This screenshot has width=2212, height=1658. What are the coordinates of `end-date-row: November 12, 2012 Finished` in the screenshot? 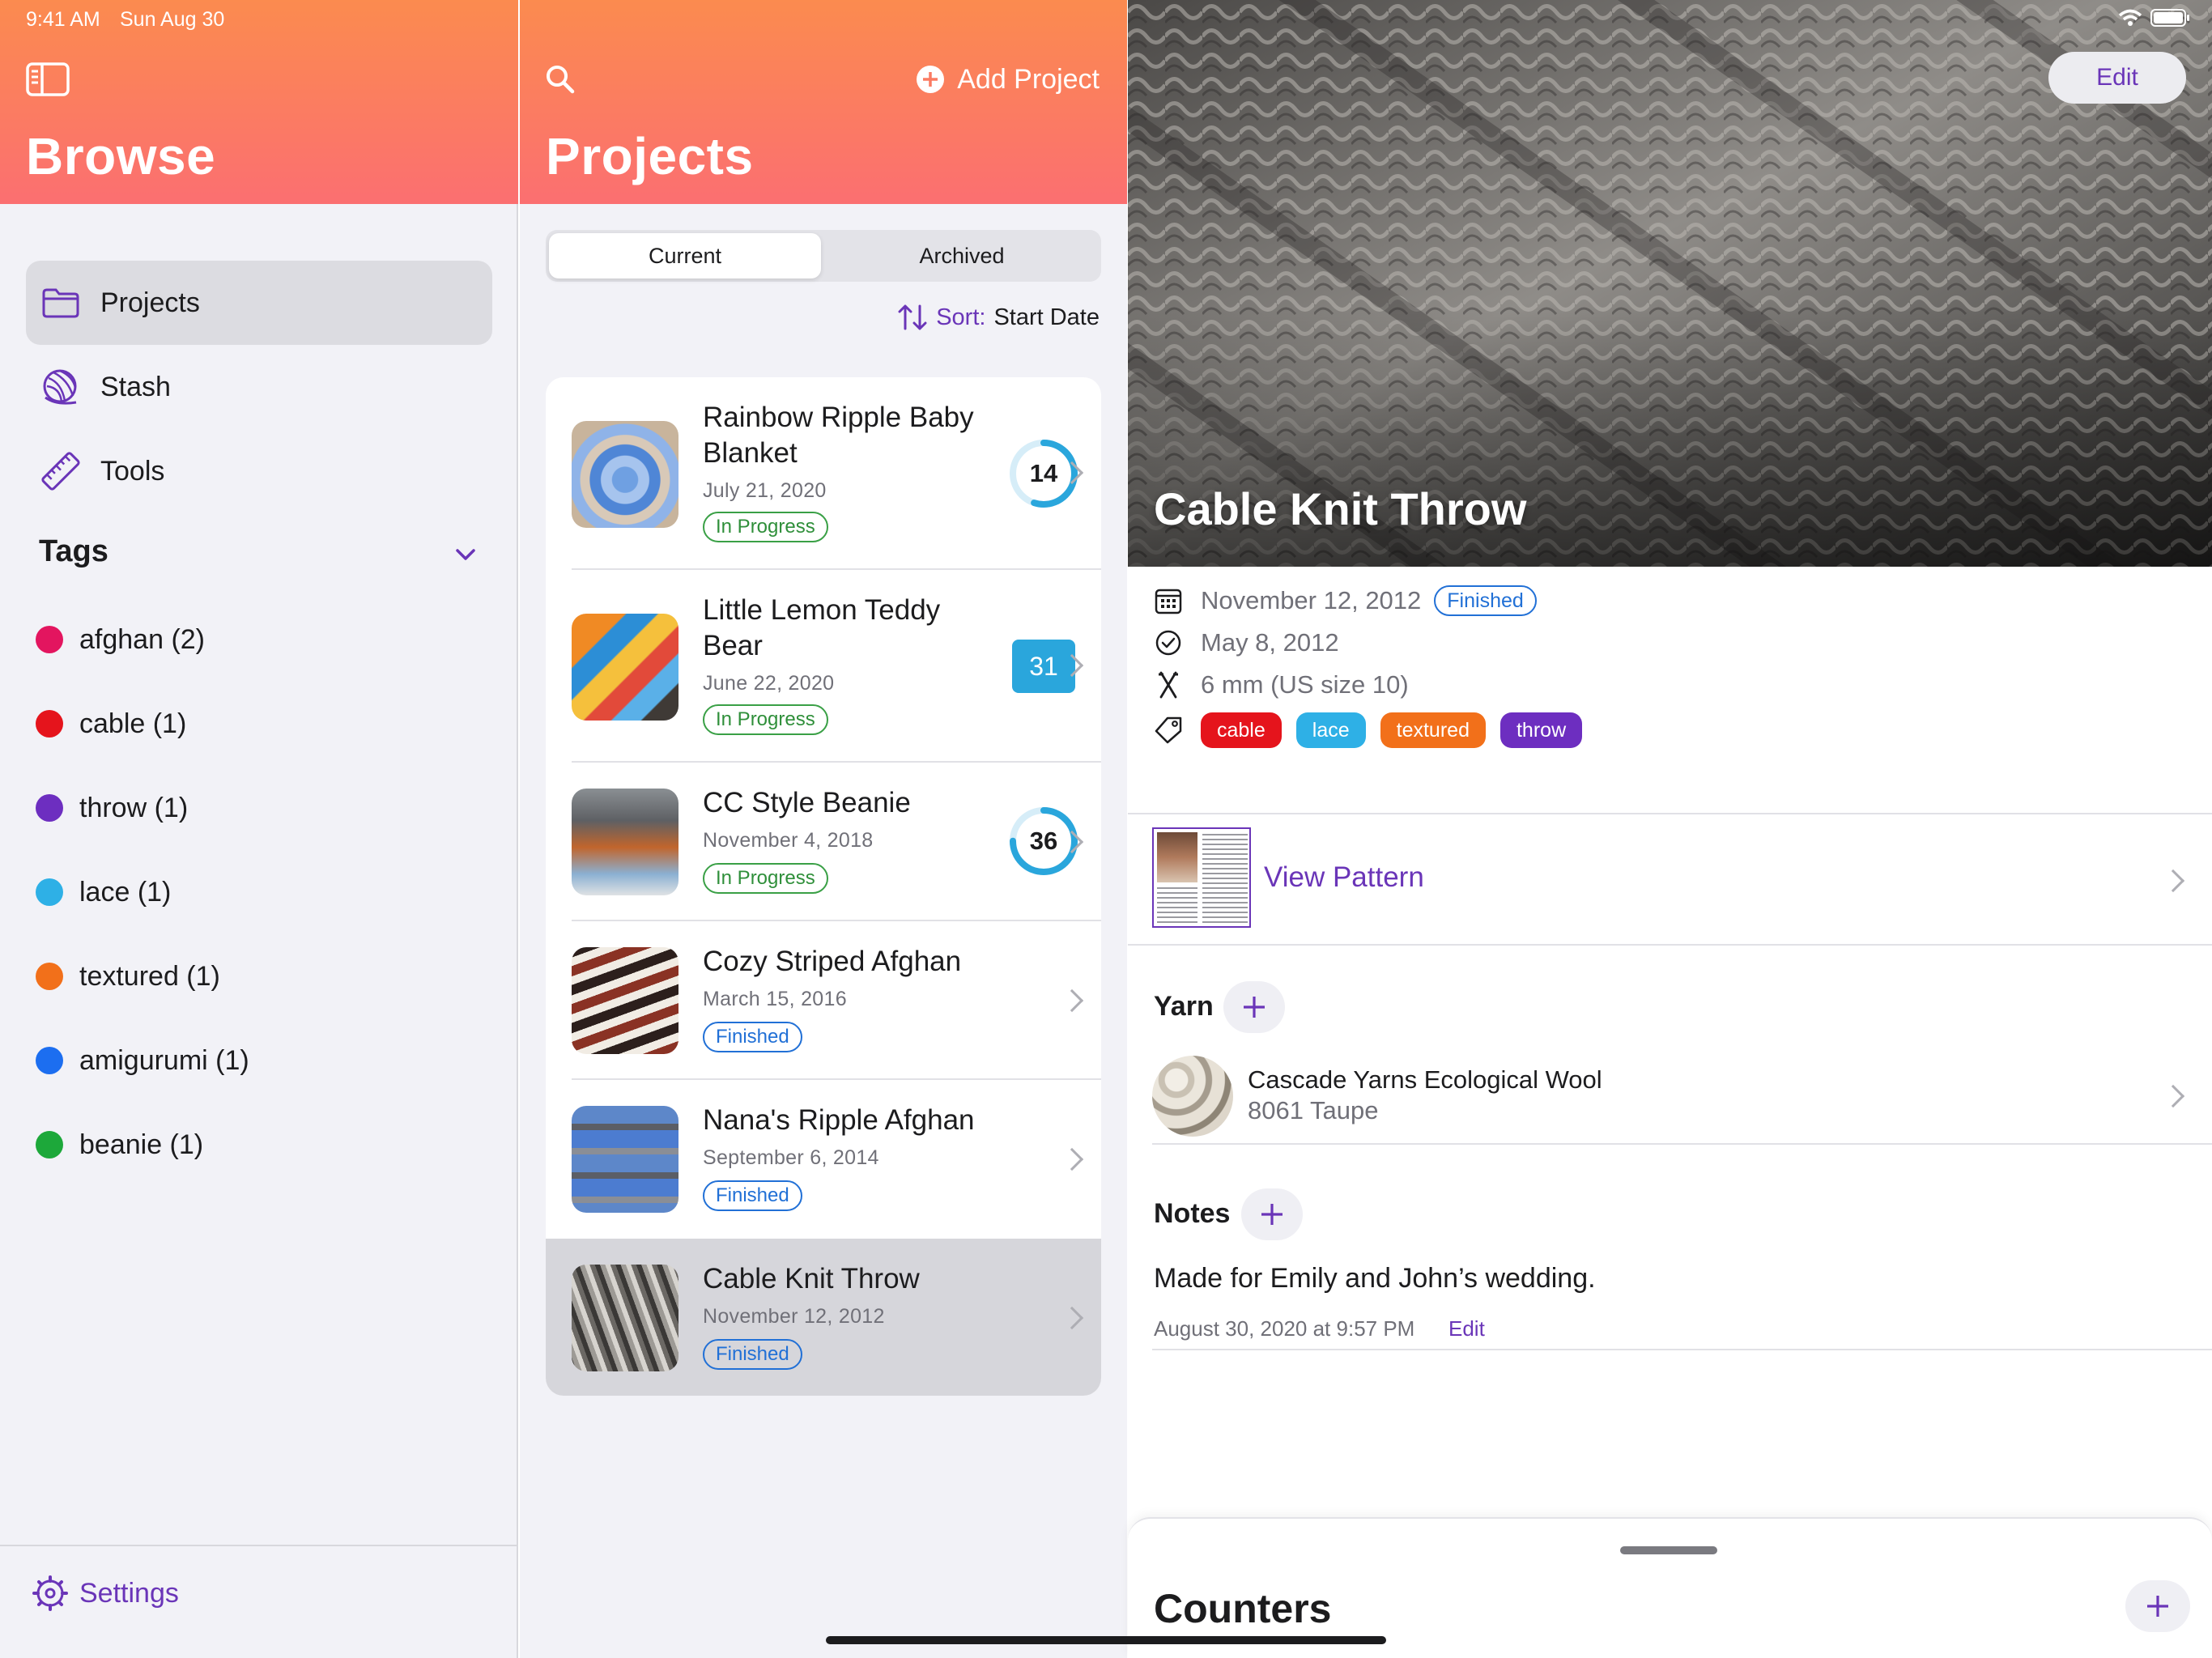 It's located at (1345, 601).